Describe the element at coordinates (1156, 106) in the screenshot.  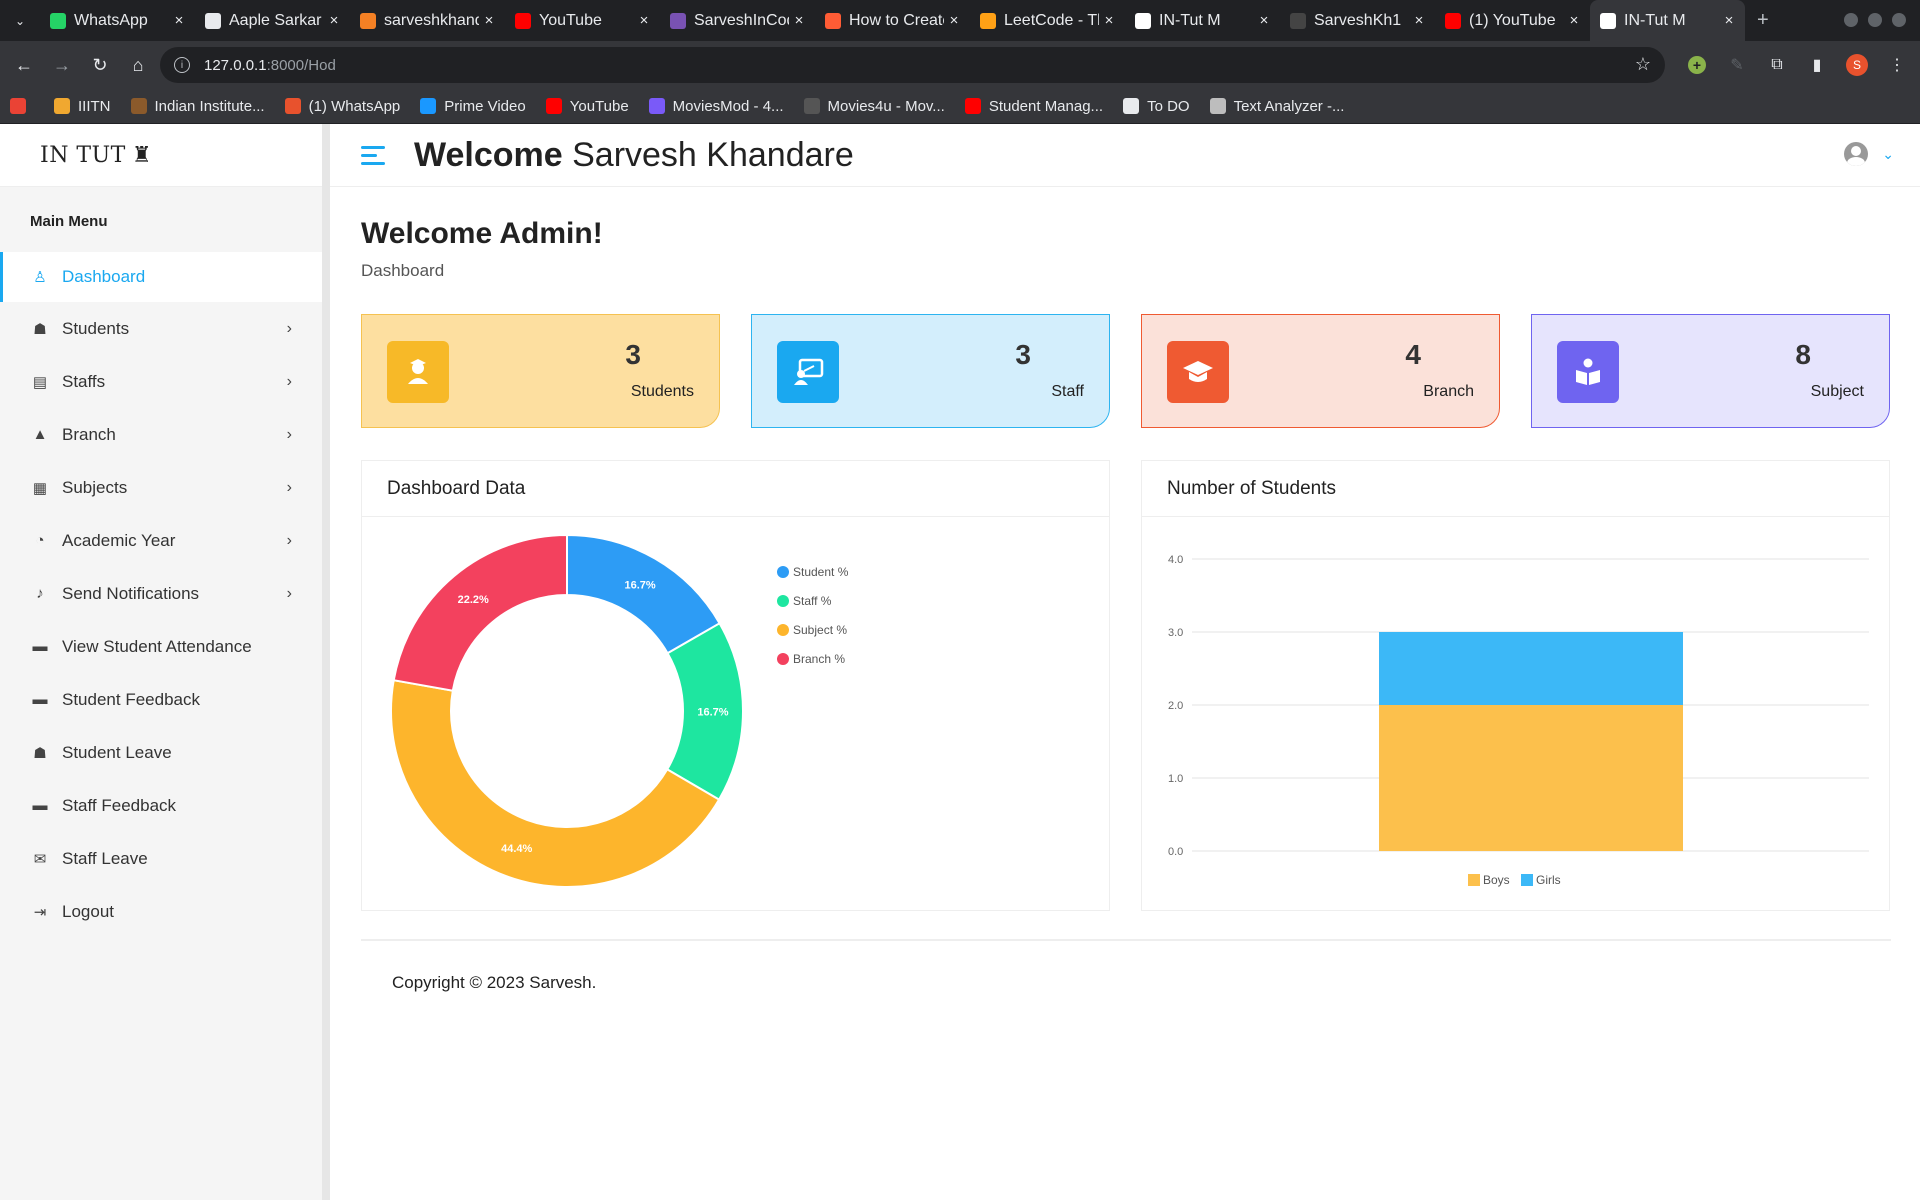
I see `bookmark-item: To DO` at that location.